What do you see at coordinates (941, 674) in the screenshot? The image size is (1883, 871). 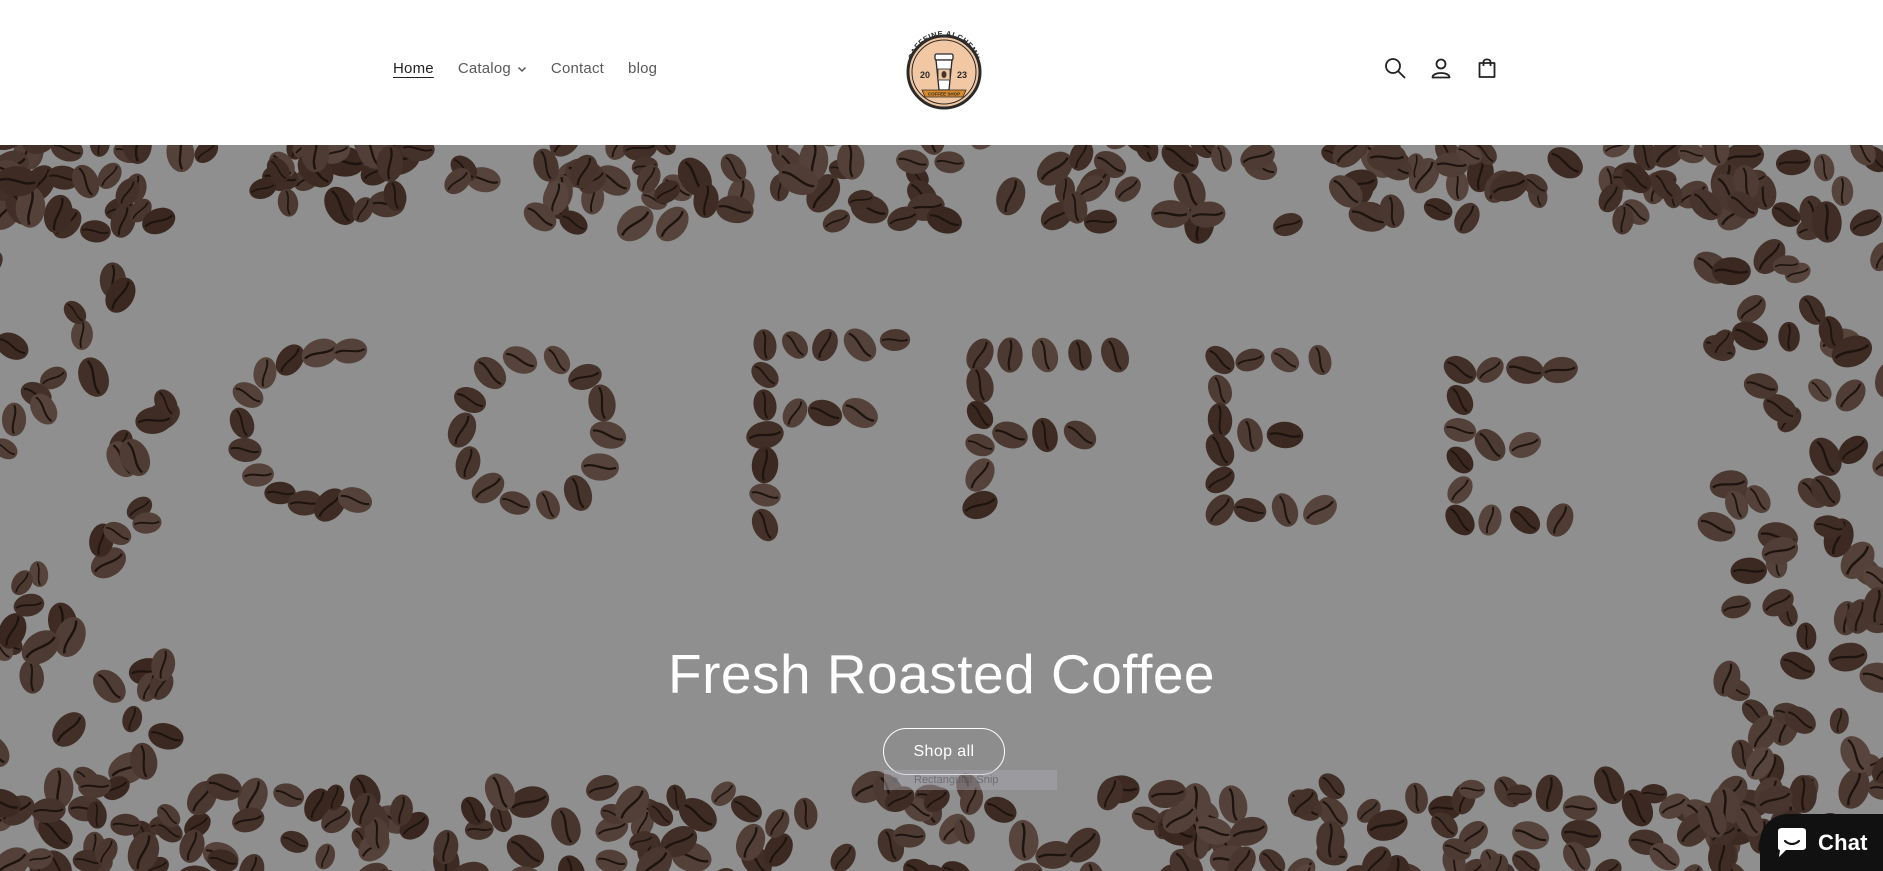 I see `hero-heading: Fresh Roasted Coffee` at bounding box center [941, 674].